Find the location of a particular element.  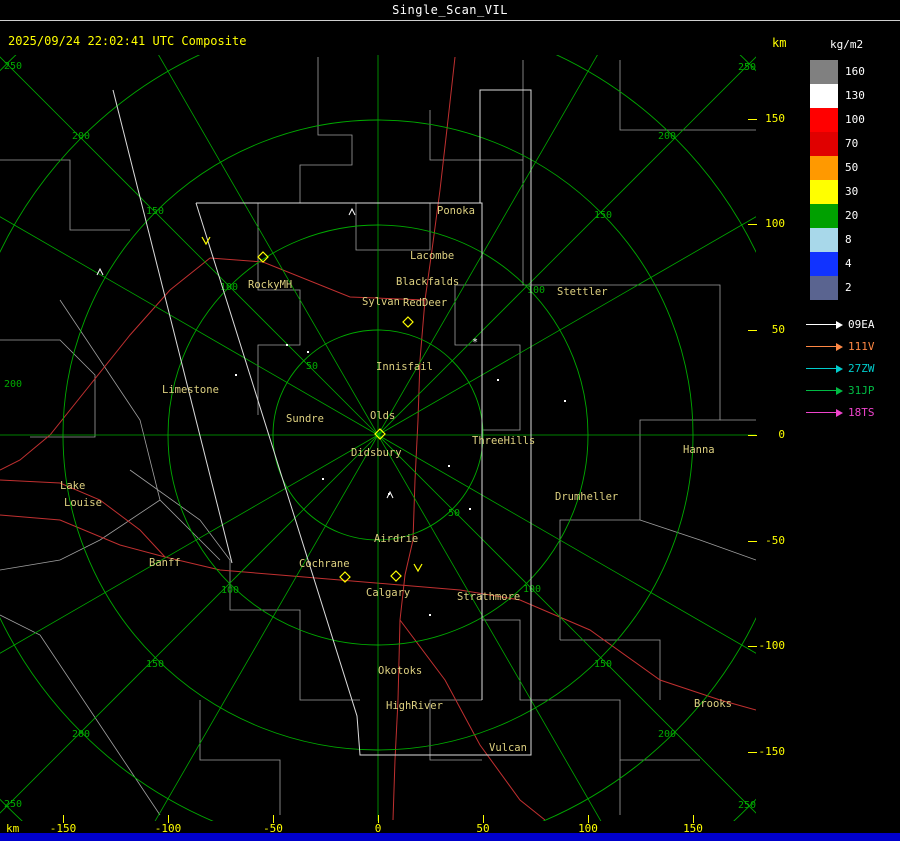

city-label: Calgary is located at coordinates (388, 593).